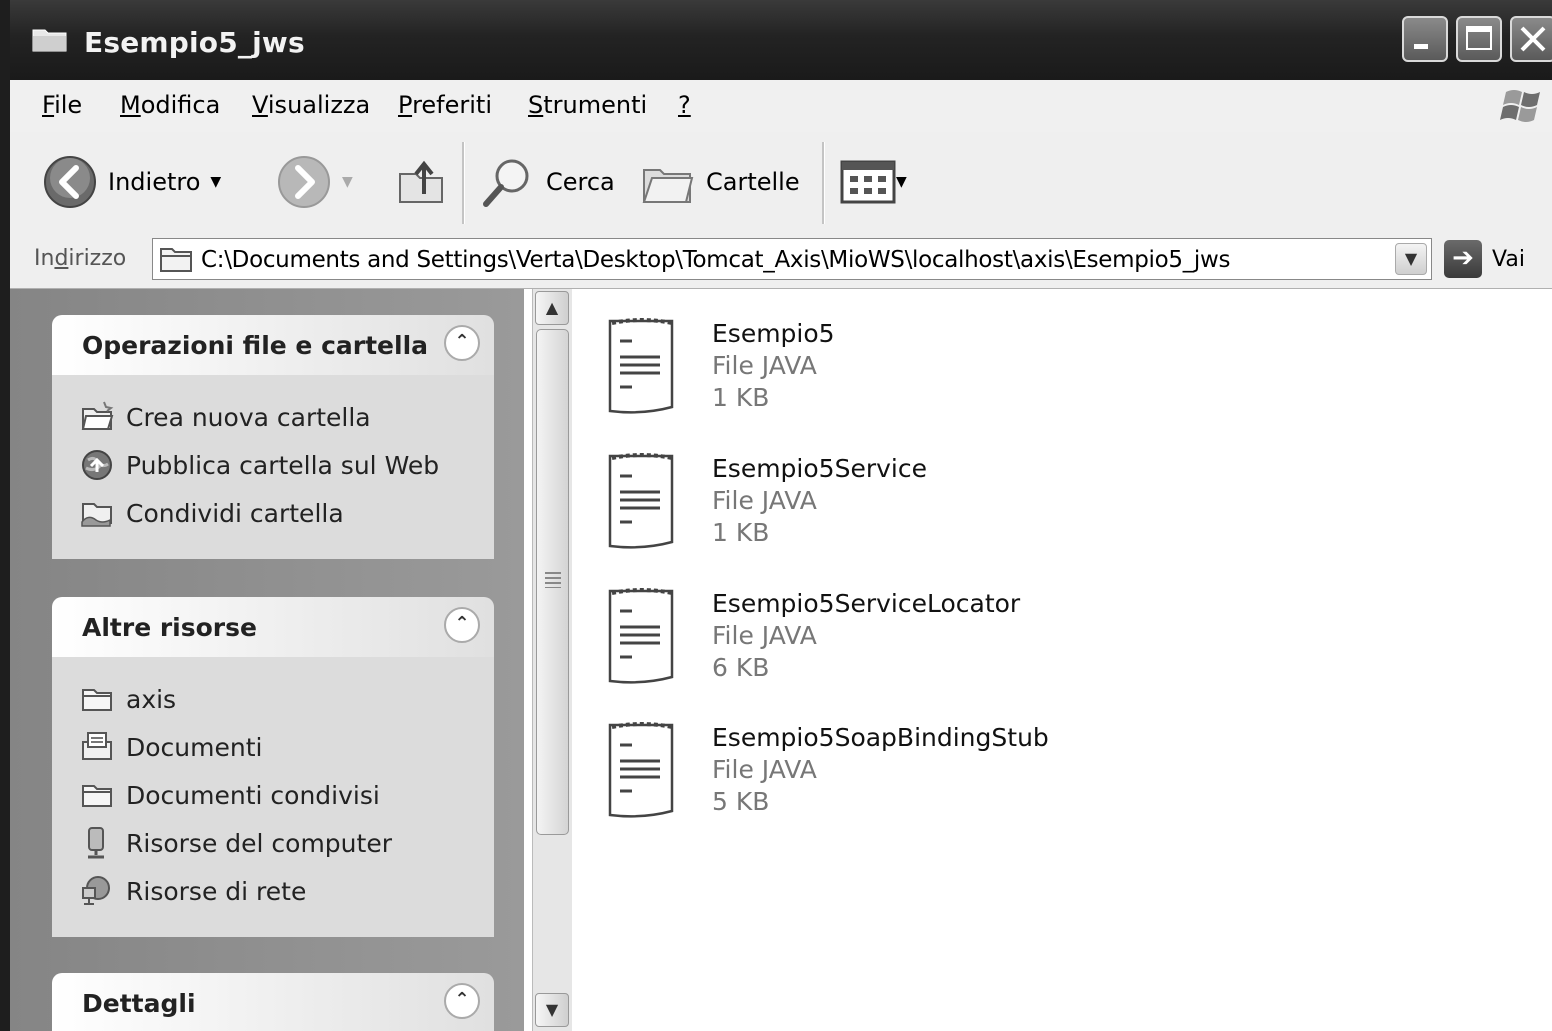 The height and width of the screenshot is (1031, 1552). What do you see at coordinates (287, 465) in the screenshot?
I see `task-publish-web: Pubblica cartella sul Web` at bounding box center [287, 465].